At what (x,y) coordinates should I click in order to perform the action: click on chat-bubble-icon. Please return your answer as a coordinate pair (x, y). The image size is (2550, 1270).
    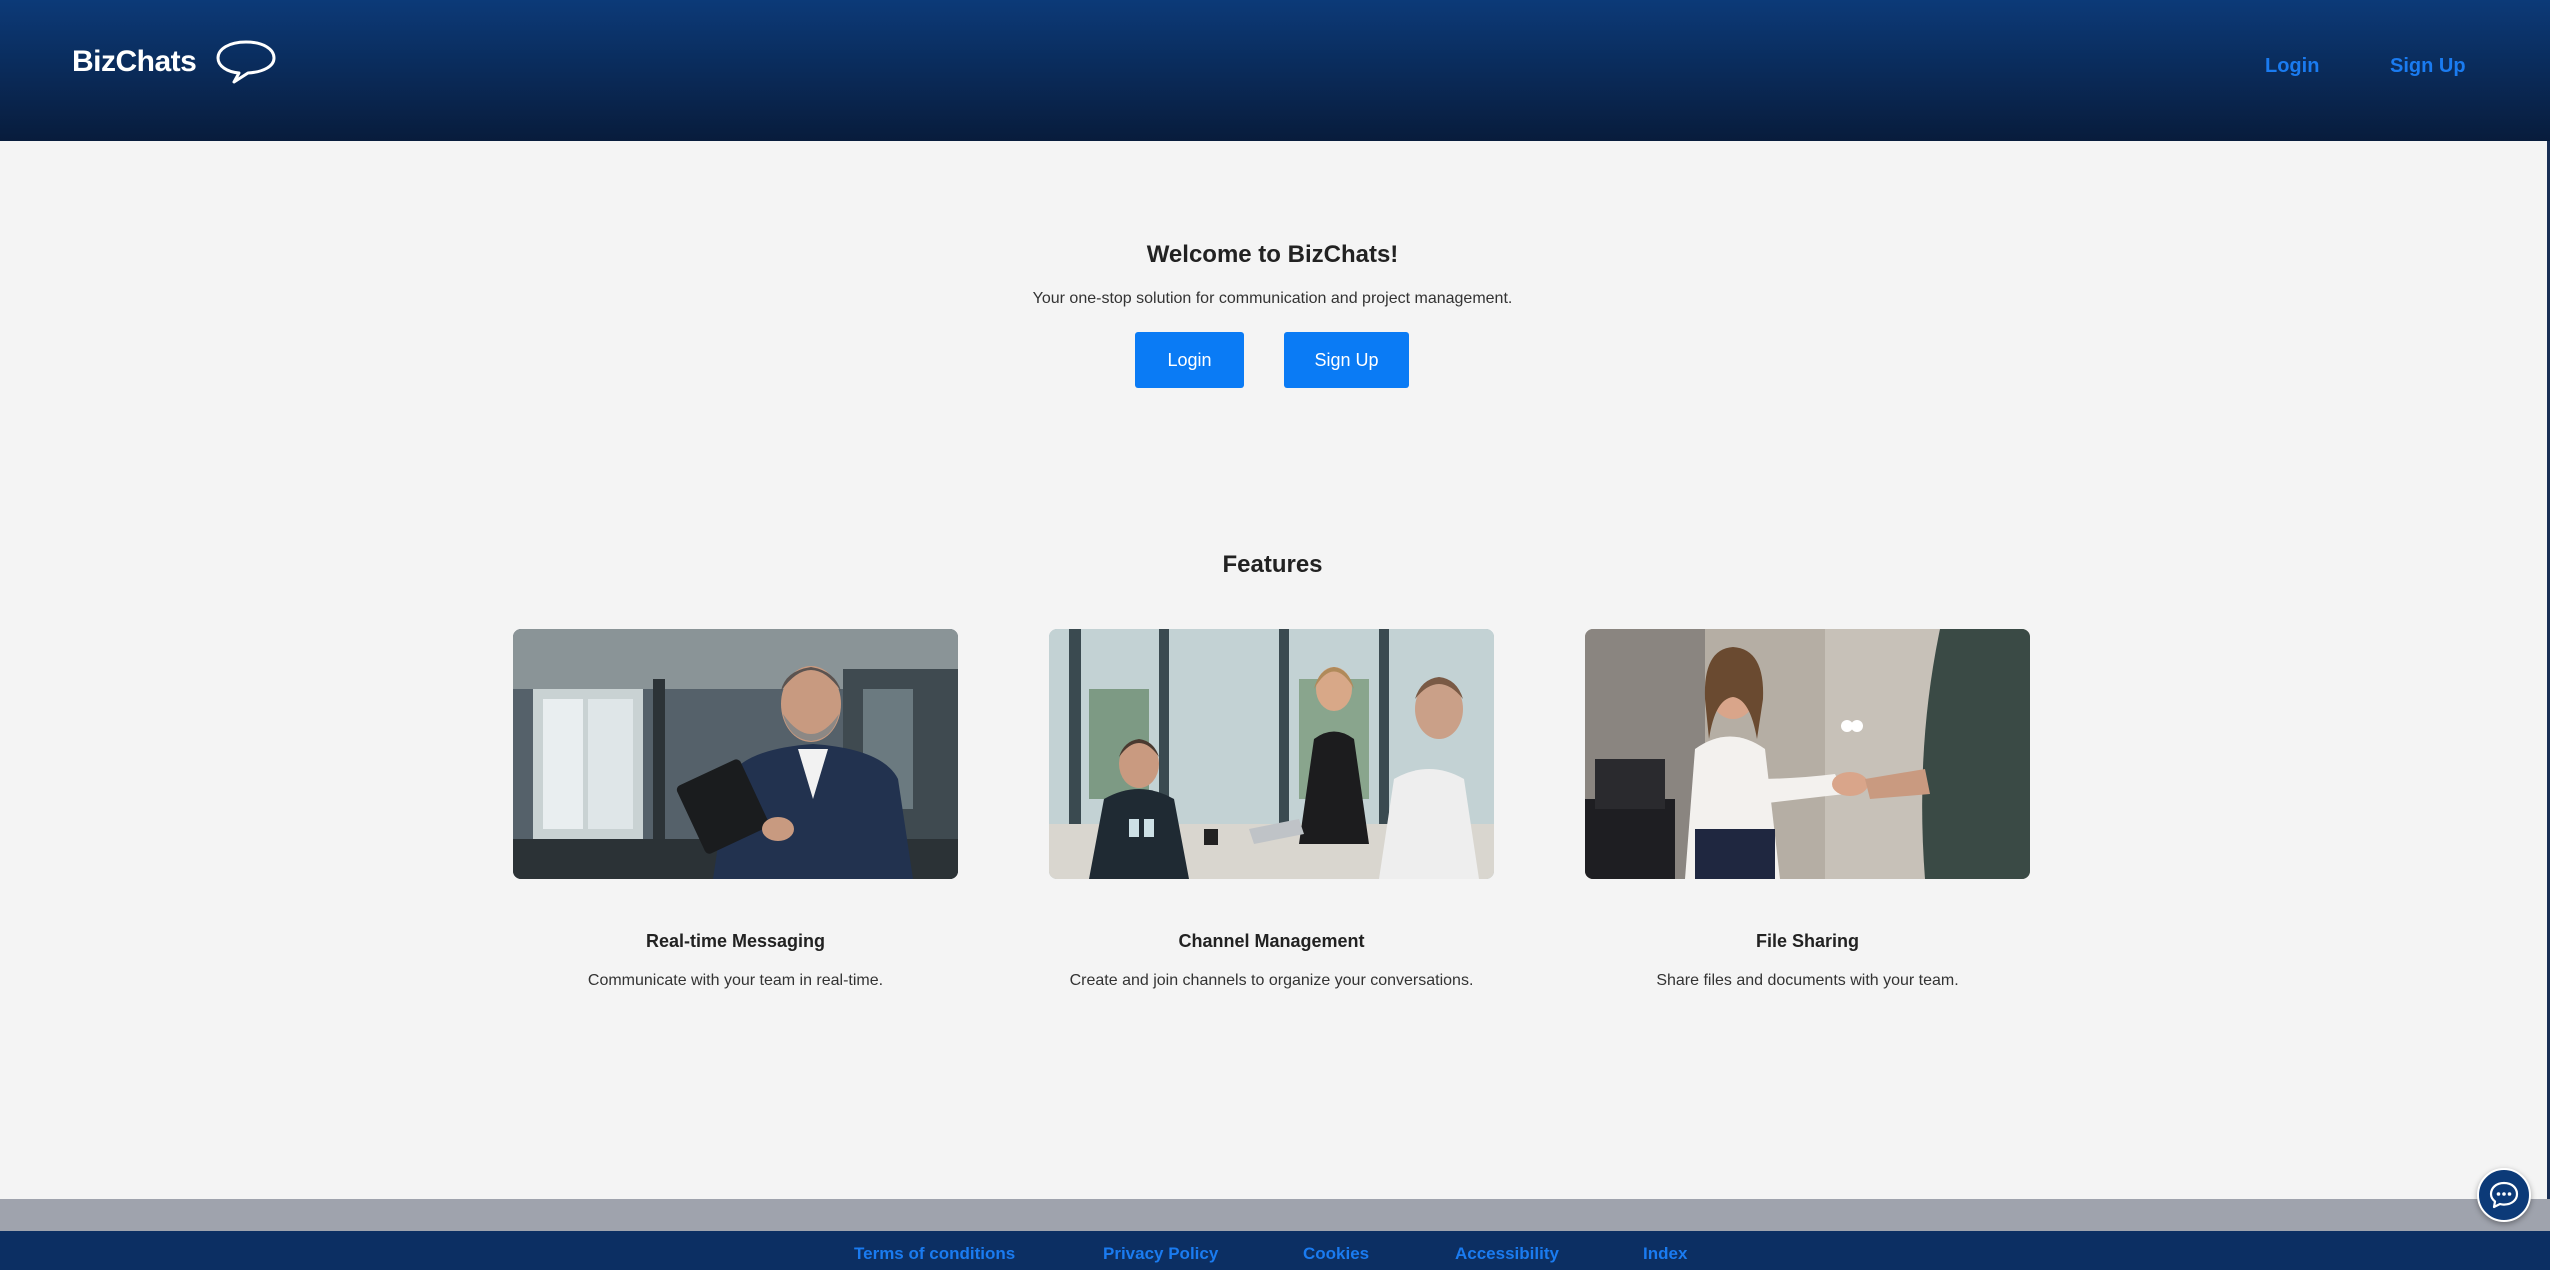
    Looking at the image, I should click on (2504, 1195).